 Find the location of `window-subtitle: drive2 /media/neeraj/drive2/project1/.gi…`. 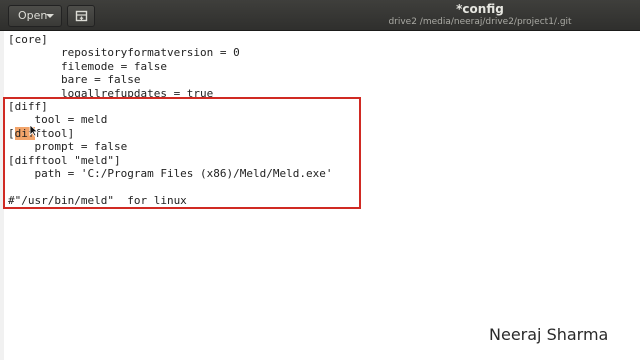

window-subtitle: drive2 /media/neeraj/drive2/project1/.gi… is located at coordinates (480, 22).